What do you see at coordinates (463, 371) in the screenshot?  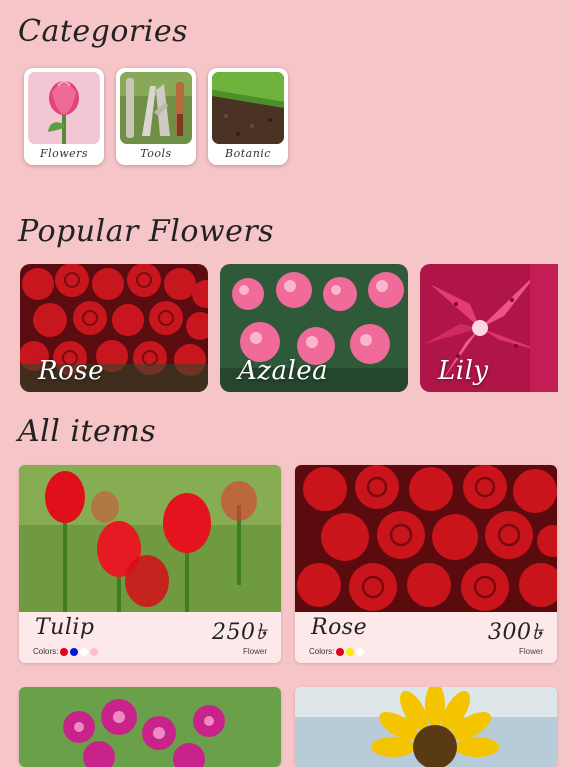 I see `popular-card-label: Lily` at bounding box center [463, 371].